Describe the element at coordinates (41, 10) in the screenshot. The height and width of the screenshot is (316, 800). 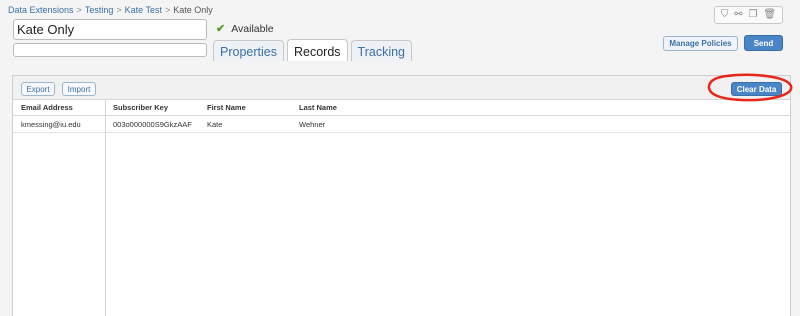
I see `breadcrumb-link-data-extensions: Data Extensions` at that location.